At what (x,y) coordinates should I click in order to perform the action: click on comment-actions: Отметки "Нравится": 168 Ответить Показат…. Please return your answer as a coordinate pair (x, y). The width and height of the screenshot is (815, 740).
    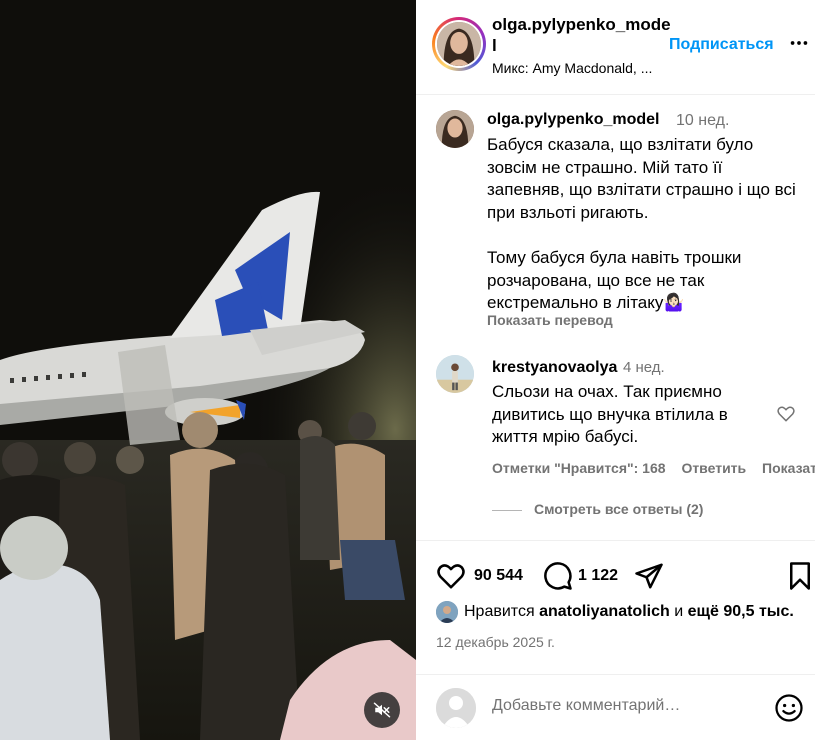
    Looking at the image, I should click on (653, 468).